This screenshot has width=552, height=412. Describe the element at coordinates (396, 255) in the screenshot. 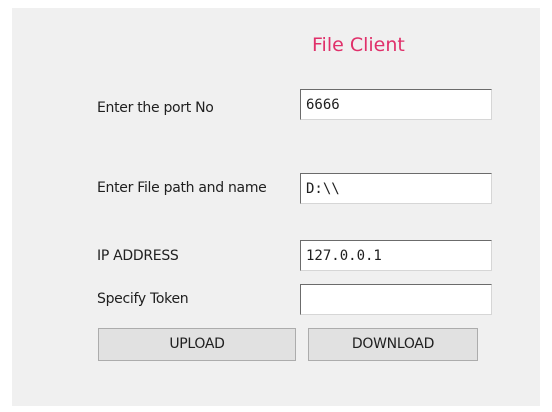

I see `ip-address-input` at that location.